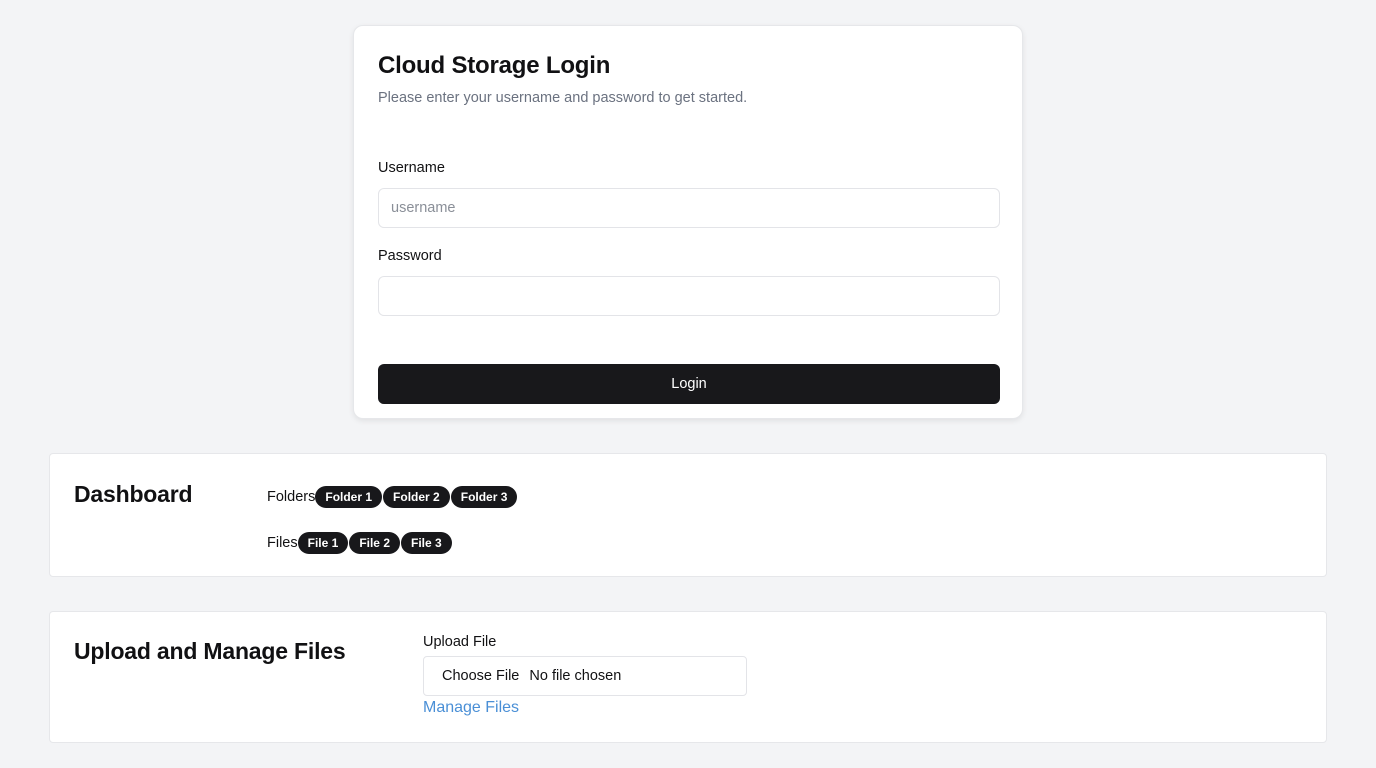 The image size is (1376, 768). Describe the element at coordinates (416, 497) in the screenshot. I see `folder-chip: Folder 2` at that location.